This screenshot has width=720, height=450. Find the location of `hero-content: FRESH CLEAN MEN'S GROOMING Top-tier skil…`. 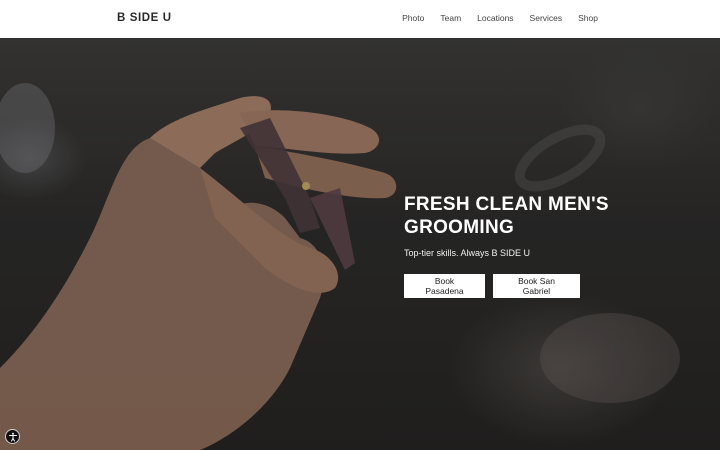

hero-content: FRESH CLEAN MEN'S GROOMING Top-tier skil… is located at coordinates (524, 245).